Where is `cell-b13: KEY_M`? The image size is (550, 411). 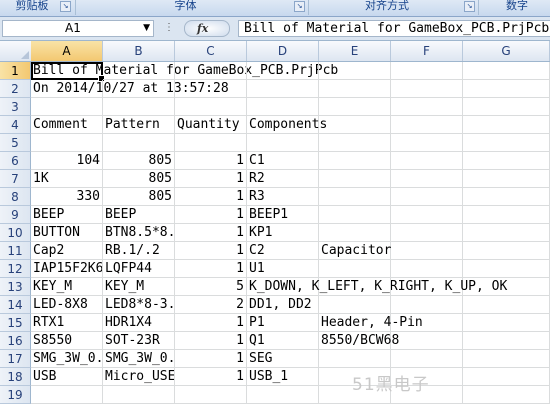 cell-b13: KEY_M is located at coordinates (139, 287).